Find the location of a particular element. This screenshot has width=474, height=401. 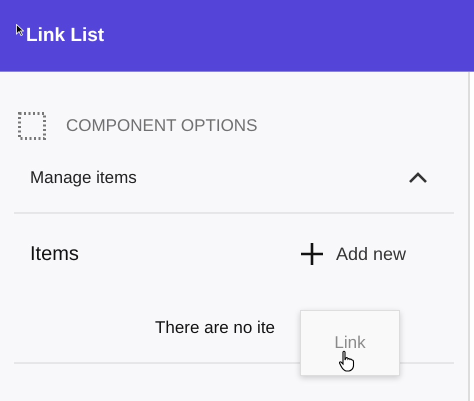

items-heading: Items is located at coordinates (54, 254).